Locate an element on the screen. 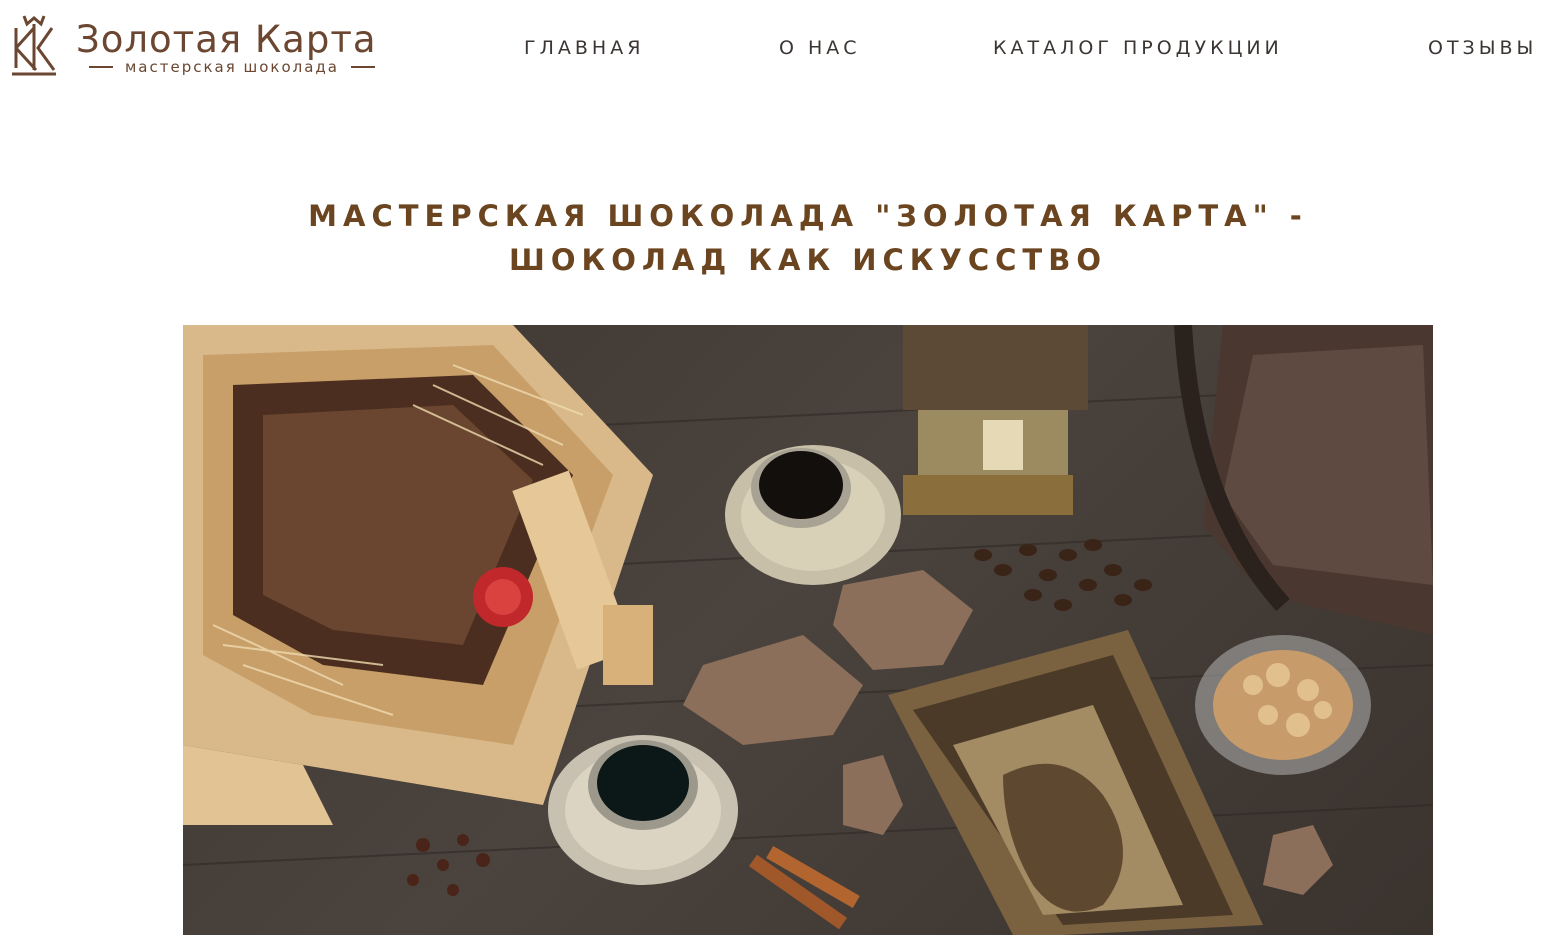 The image size is (1561, 935). brand-subtitle-text: мастерская шоколада is located at coordinates (231, 67).